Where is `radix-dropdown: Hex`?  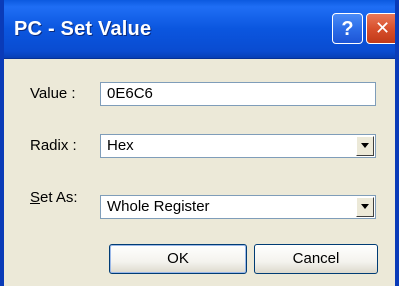
radix-dropdown: Hex is located at coordinates (238, 146).